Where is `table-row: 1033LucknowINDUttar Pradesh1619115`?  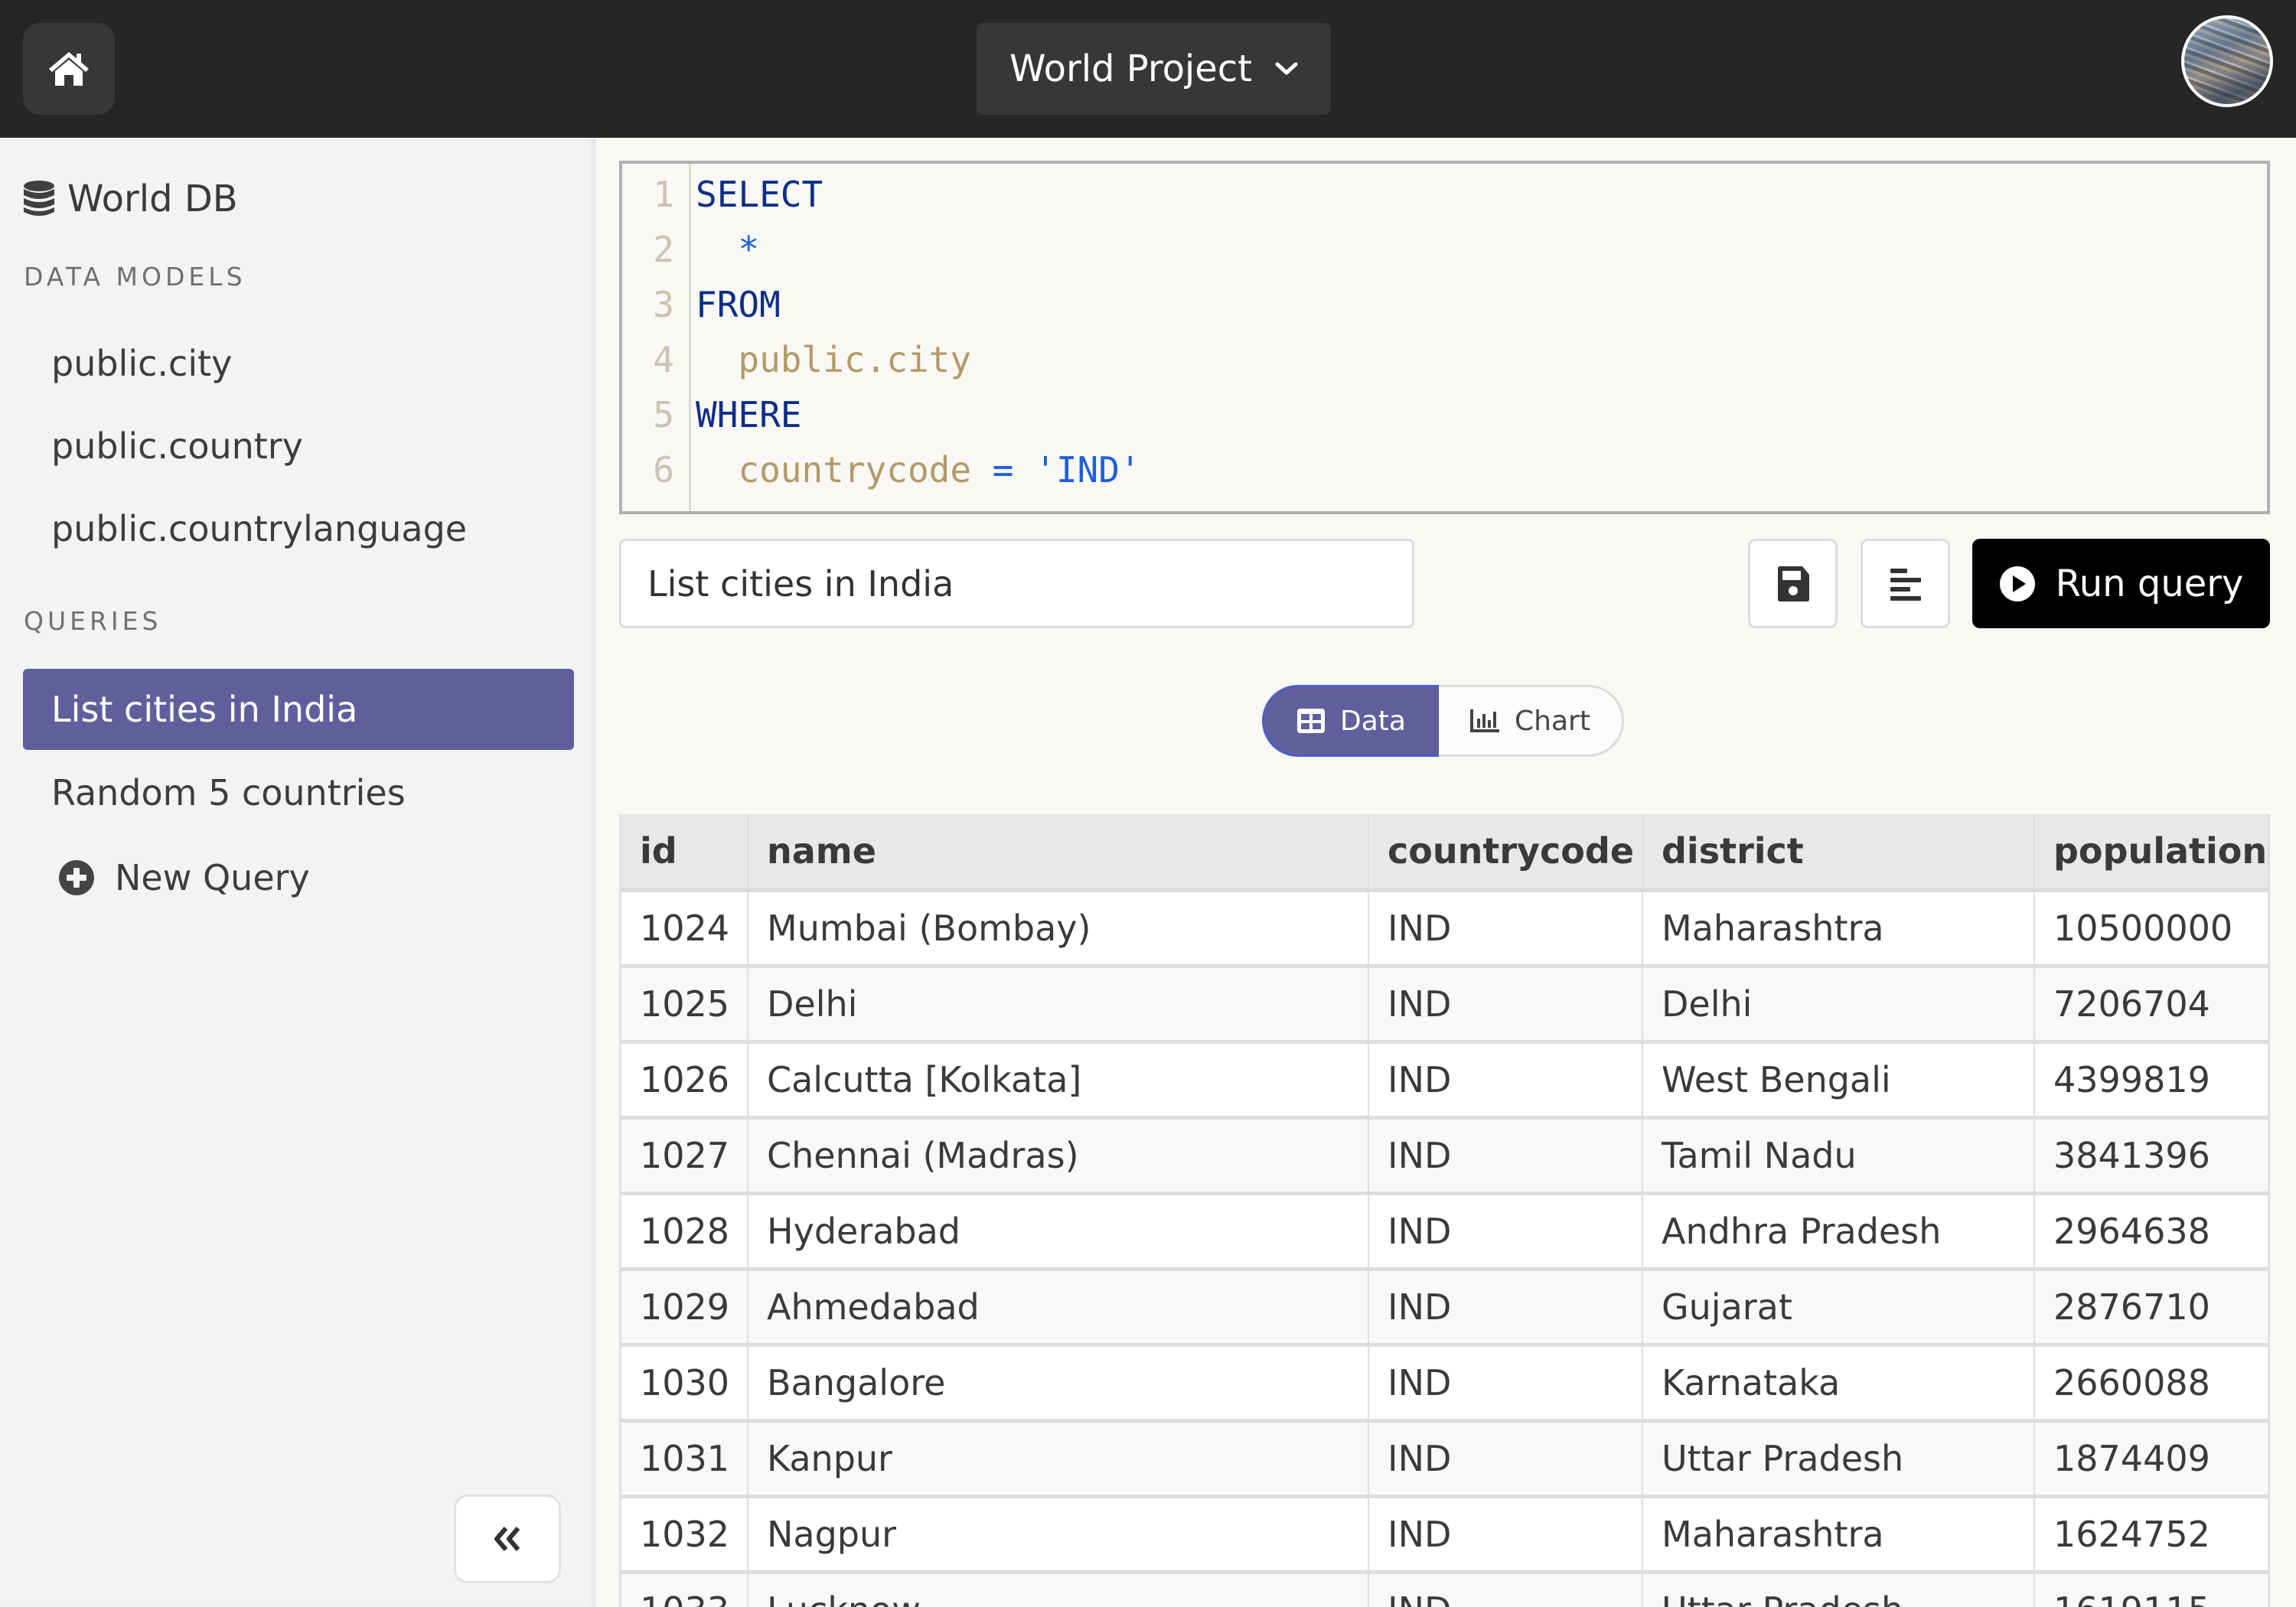 table-row: 1033LucknowINDUttar Pradesh1619115 is located at coordinates (1444, 1589).